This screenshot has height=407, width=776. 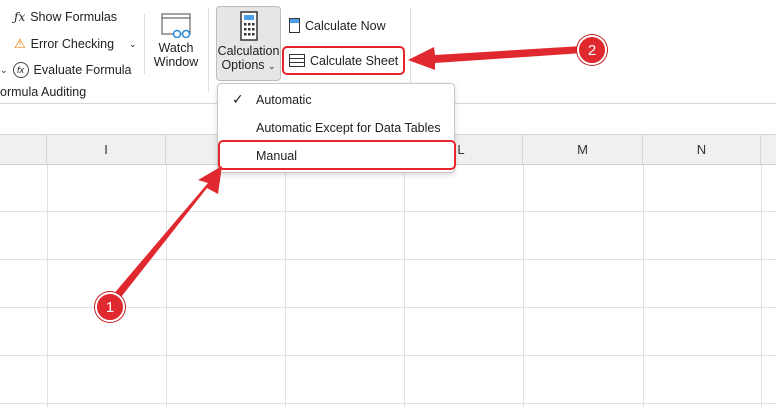 What do you see at coordinates (592, 50) in the screenshot?
I see `annotation-badge-2: 2` at bounding box center [592, 50].